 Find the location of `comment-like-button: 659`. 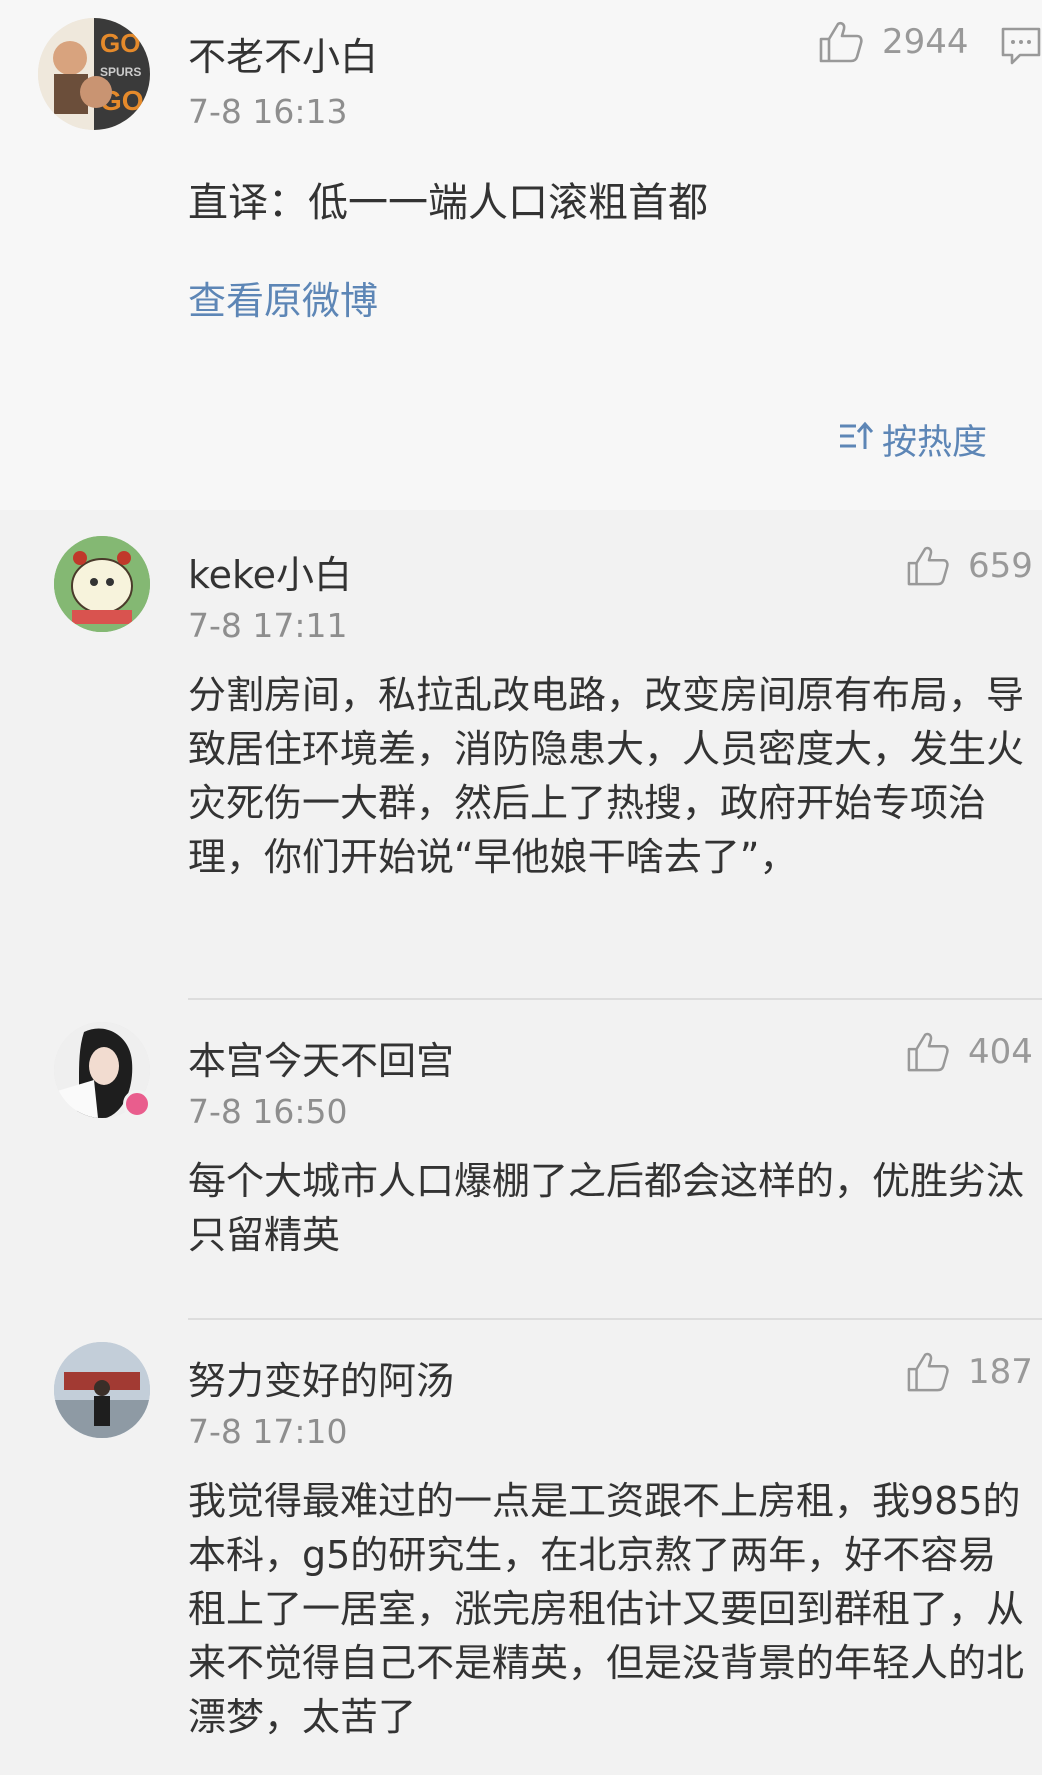

comment-like-button: 659 is located at coordinates (969, 566).